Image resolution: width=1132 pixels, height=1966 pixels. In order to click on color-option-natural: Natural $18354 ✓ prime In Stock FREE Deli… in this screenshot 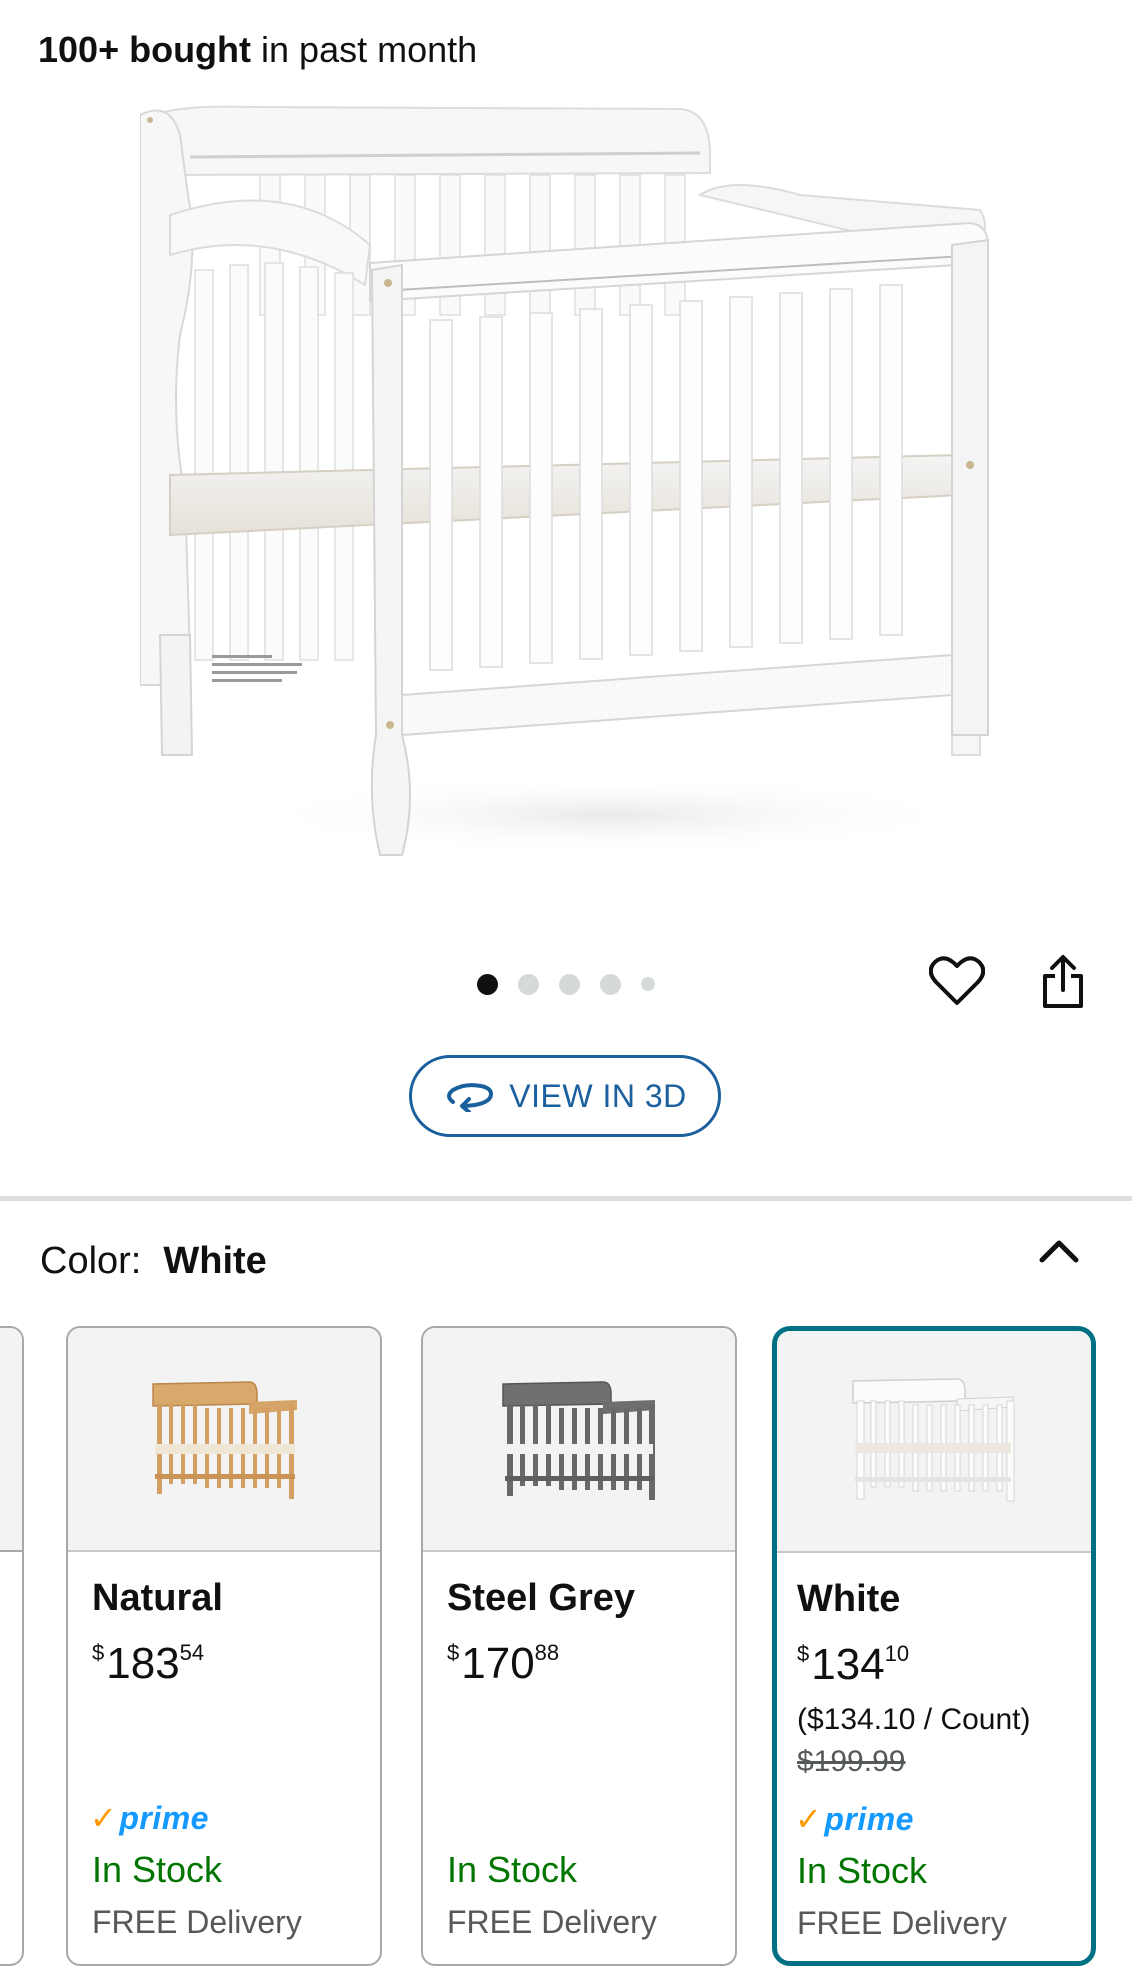, I will do `click(224, 1646)`.